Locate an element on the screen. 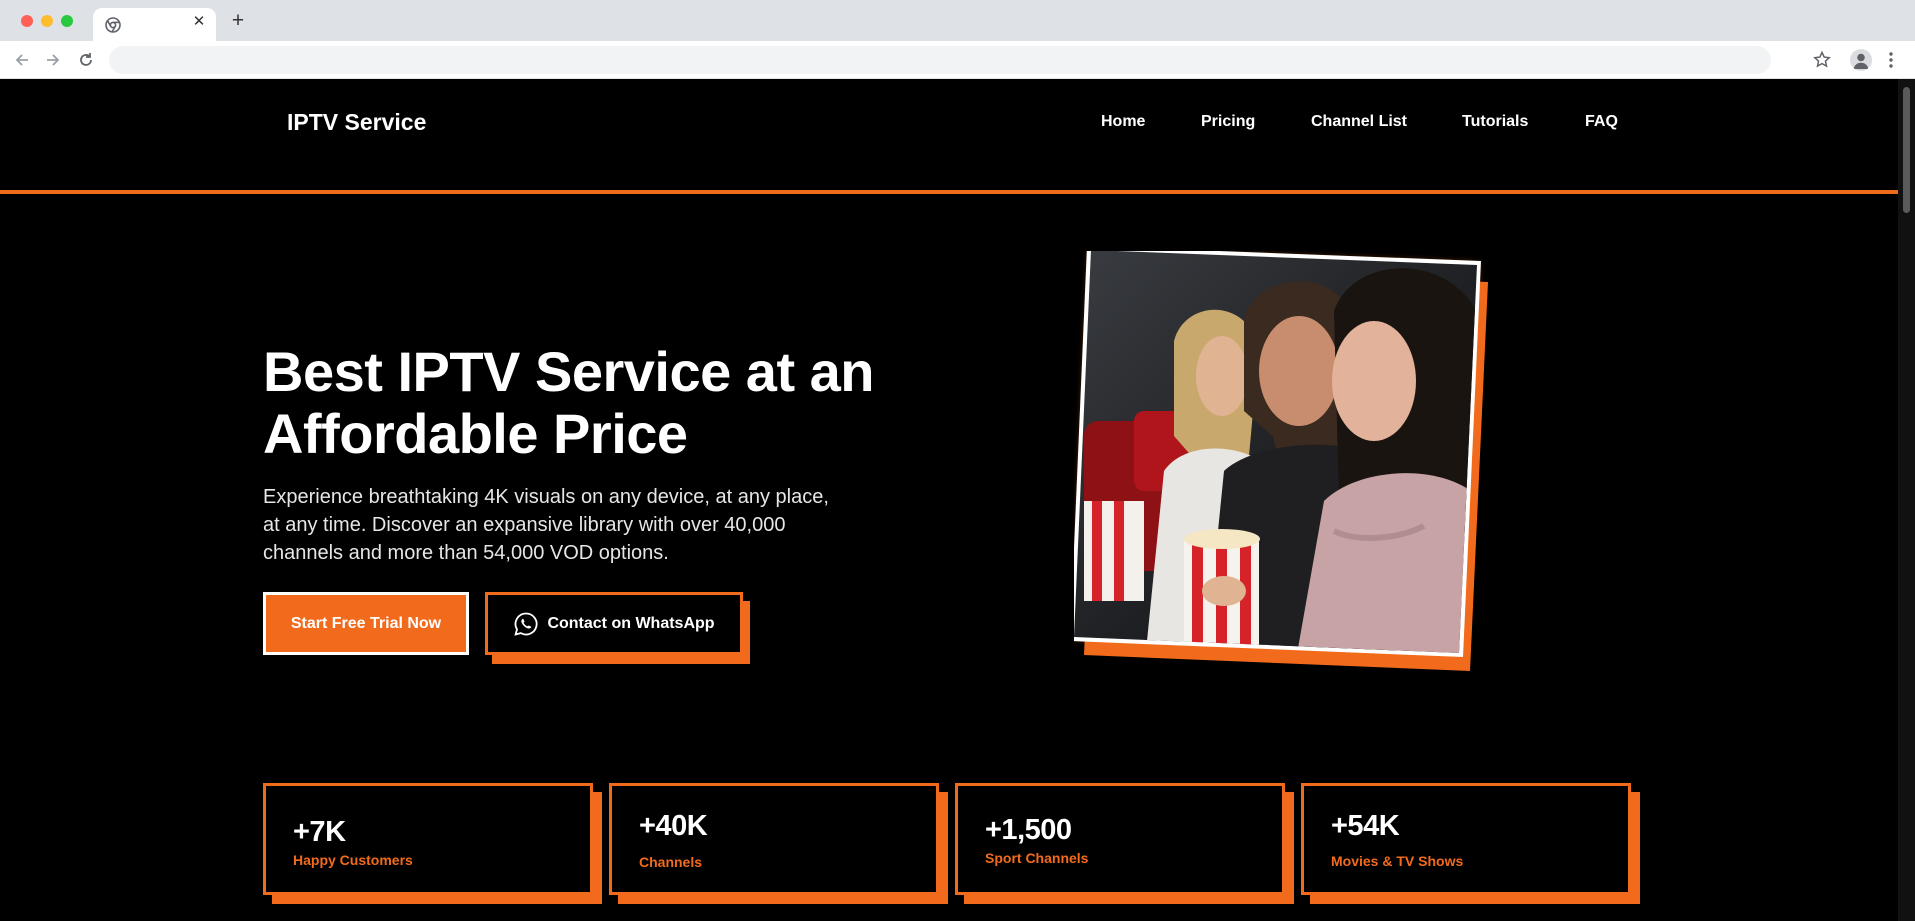 The image size is (1915, 921). browser-toolbar is located at coordinates (957, 60).